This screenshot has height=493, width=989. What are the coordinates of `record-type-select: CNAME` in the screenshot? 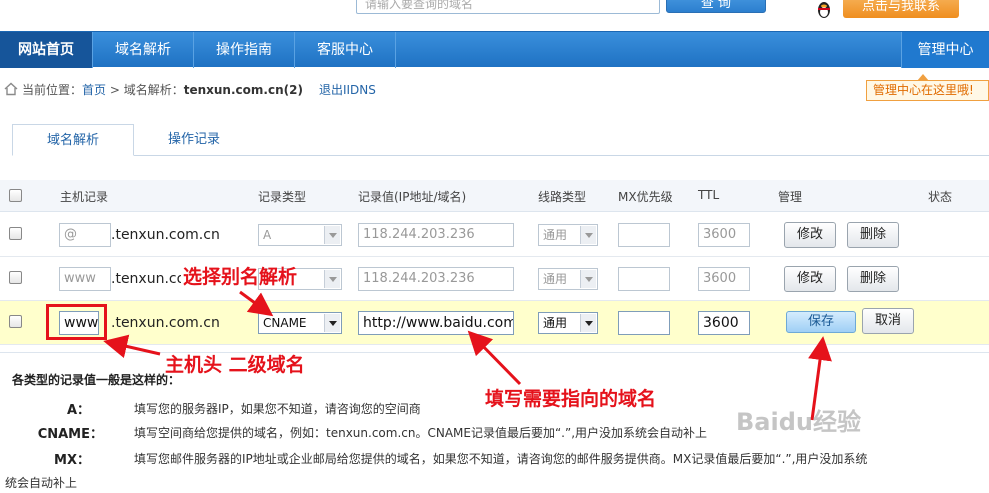 It's located at (300, 323).